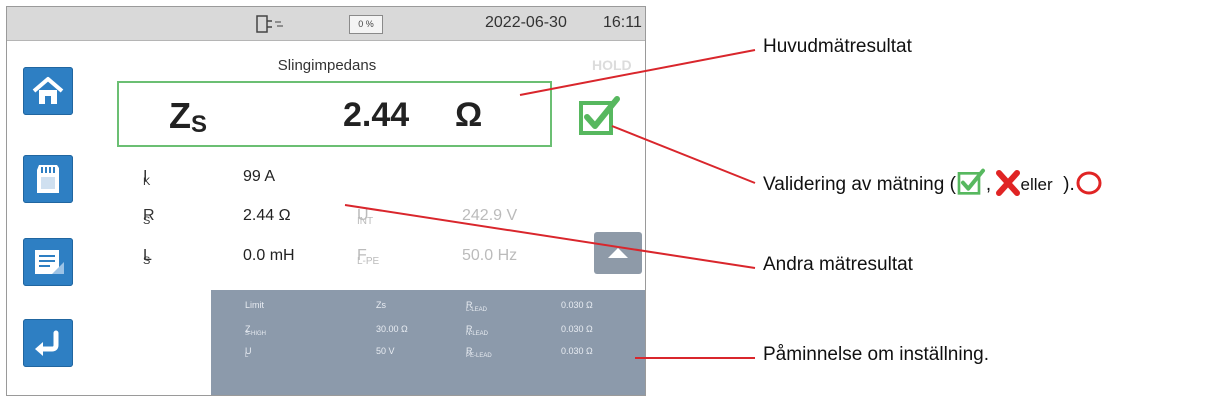 The width and height of the screenshot is (1212, 401). What do you see at coordinates (1008, 183) in the screenshot?
I see `red-cross-icon` at bounding box center [1008, 183].